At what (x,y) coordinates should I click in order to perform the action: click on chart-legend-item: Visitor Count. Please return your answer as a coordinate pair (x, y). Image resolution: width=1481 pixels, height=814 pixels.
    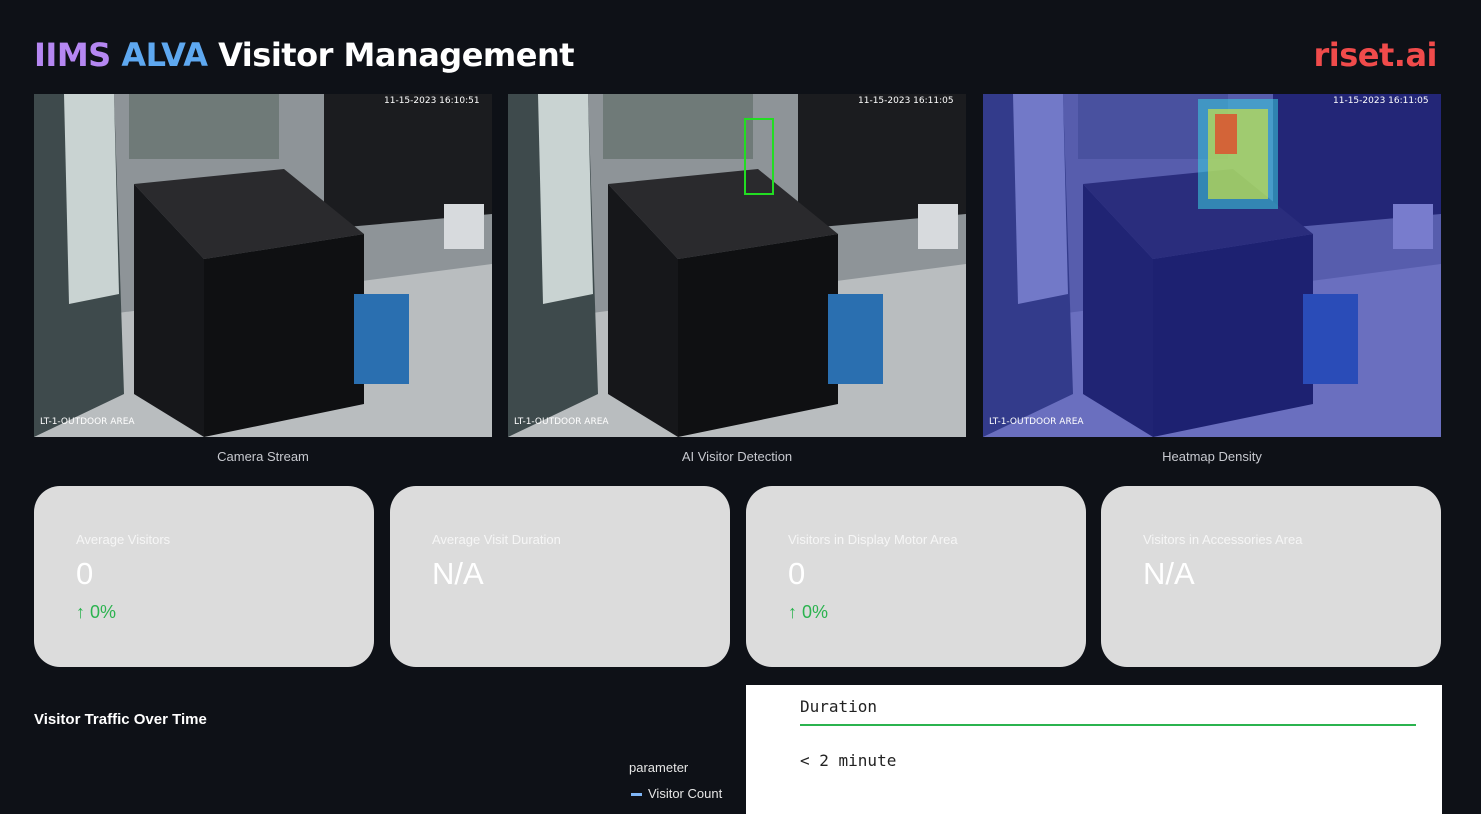
    Looking at the image, I should click on (675, 793).